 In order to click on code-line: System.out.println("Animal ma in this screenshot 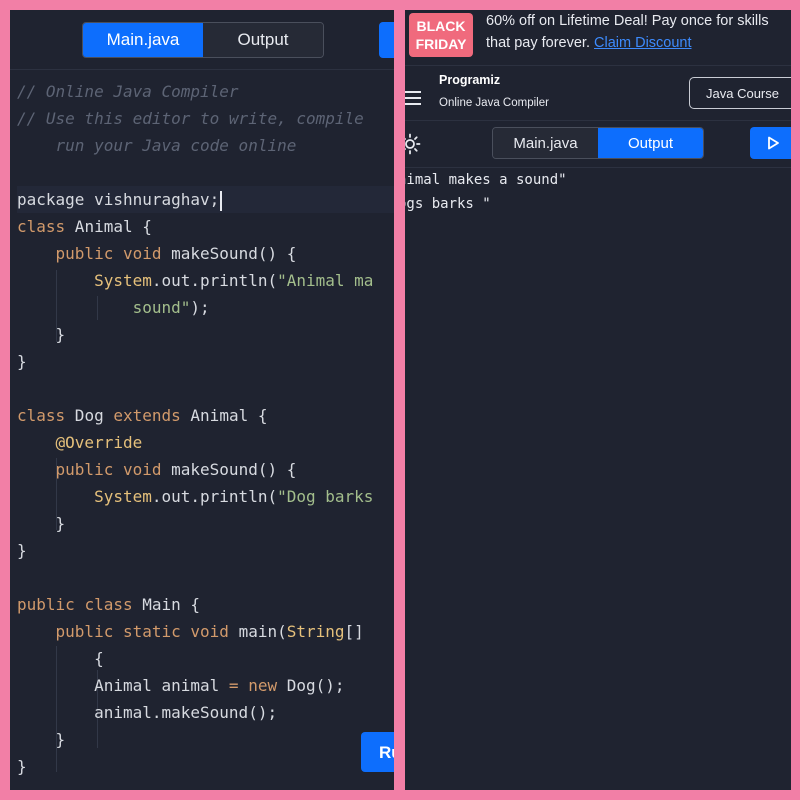, I will do `click(205, 280)`.